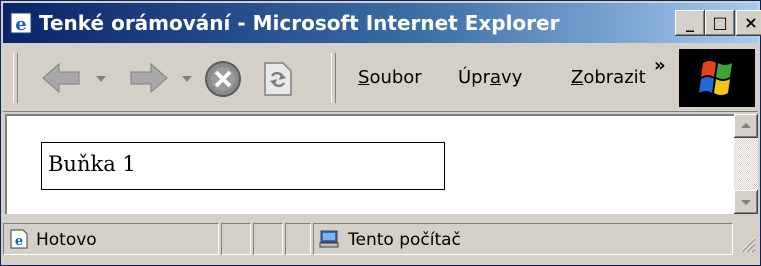 Image resolution: width=761 pixels, height=266 pixels. What do you see at coordinates (490, 78) in the screenshot?
I see `menu-edit: Úpravy` at bounding box center [490, 78].